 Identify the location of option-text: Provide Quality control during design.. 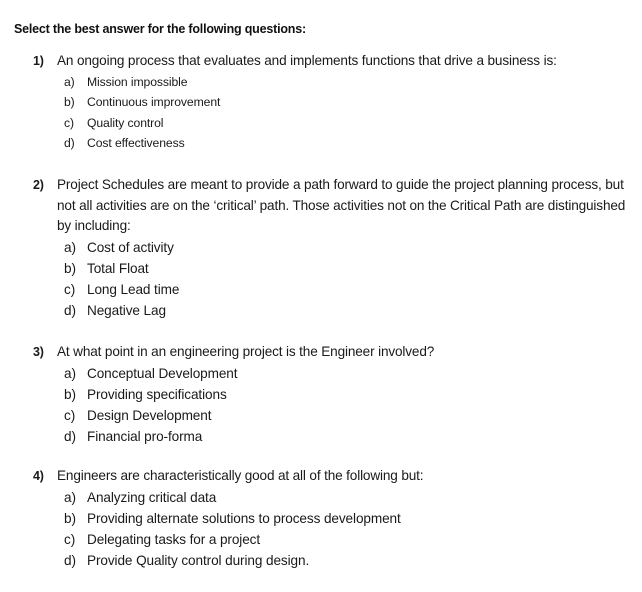
(198, 560).